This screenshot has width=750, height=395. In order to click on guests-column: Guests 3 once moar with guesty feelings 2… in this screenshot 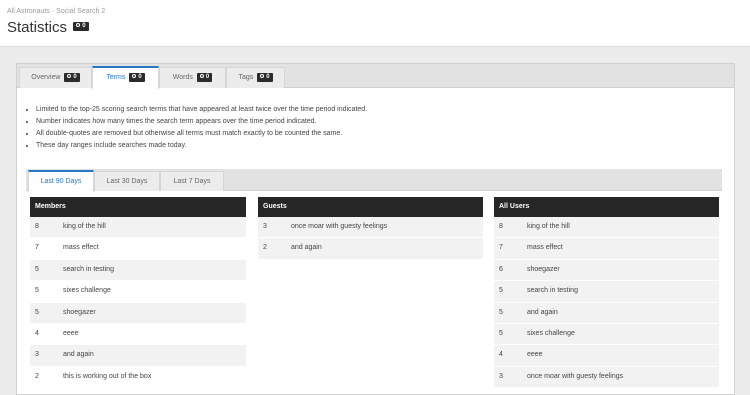, I will do `click(370, 228)`.